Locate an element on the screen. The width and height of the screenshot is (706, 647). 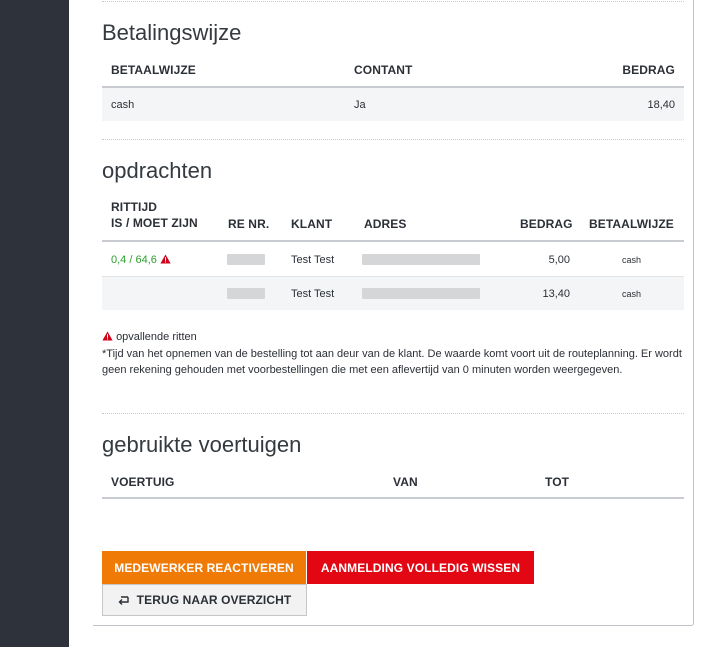
reactivate-employee-button: MEDEWERKER REACTIVEREN is located at coordinates (204, 567).